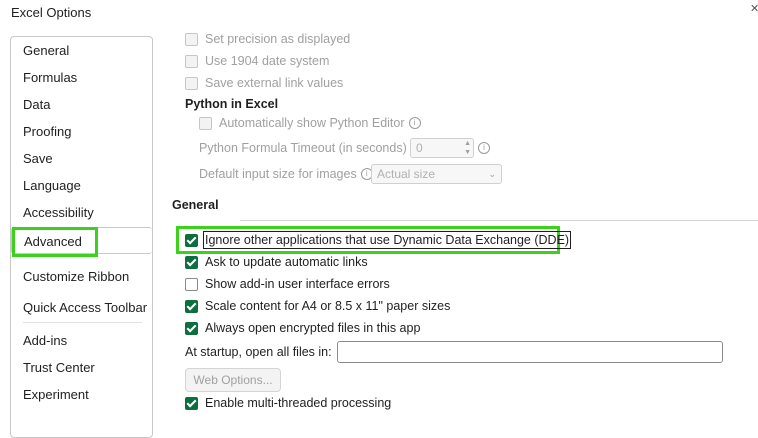 This screenshot has width=758, height=438. What do you see at coordinates (81, 212) in the screenshot?
I see `nav-item-accessibility: Accessibility` at bounding box center [81, 212].